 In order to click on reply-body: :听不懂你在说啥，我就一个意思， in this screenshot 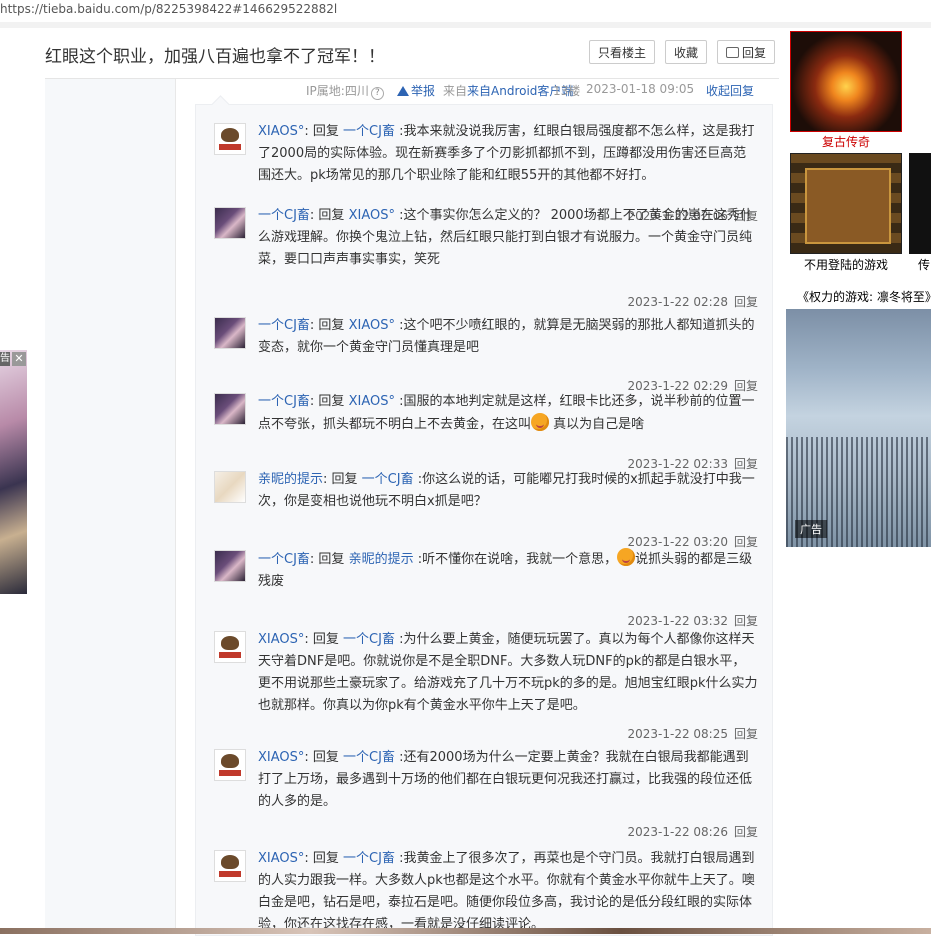, I will do `click(515, 559)`.